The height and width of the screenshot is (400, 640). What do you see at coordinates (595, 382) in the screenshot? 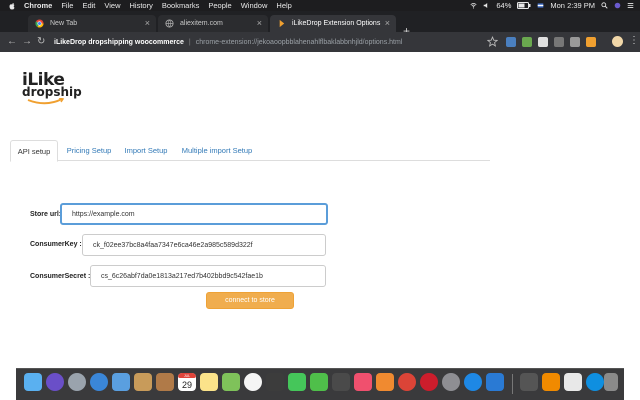
I see `teamviewer-icon` at bounding box center [595, 382].